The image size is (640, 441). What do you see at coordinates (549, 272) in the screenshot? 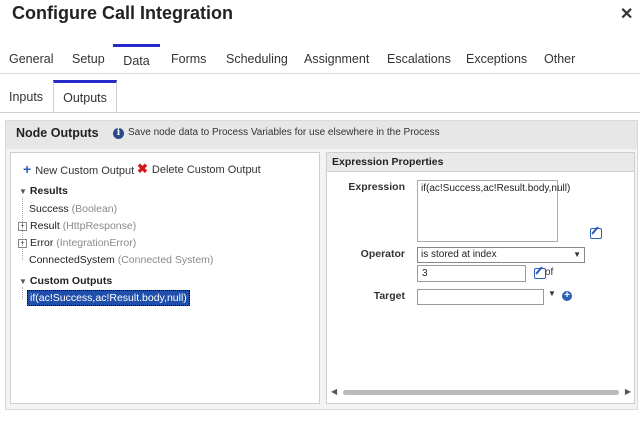
I see `of-label: of` at bounding box center [549, 272].